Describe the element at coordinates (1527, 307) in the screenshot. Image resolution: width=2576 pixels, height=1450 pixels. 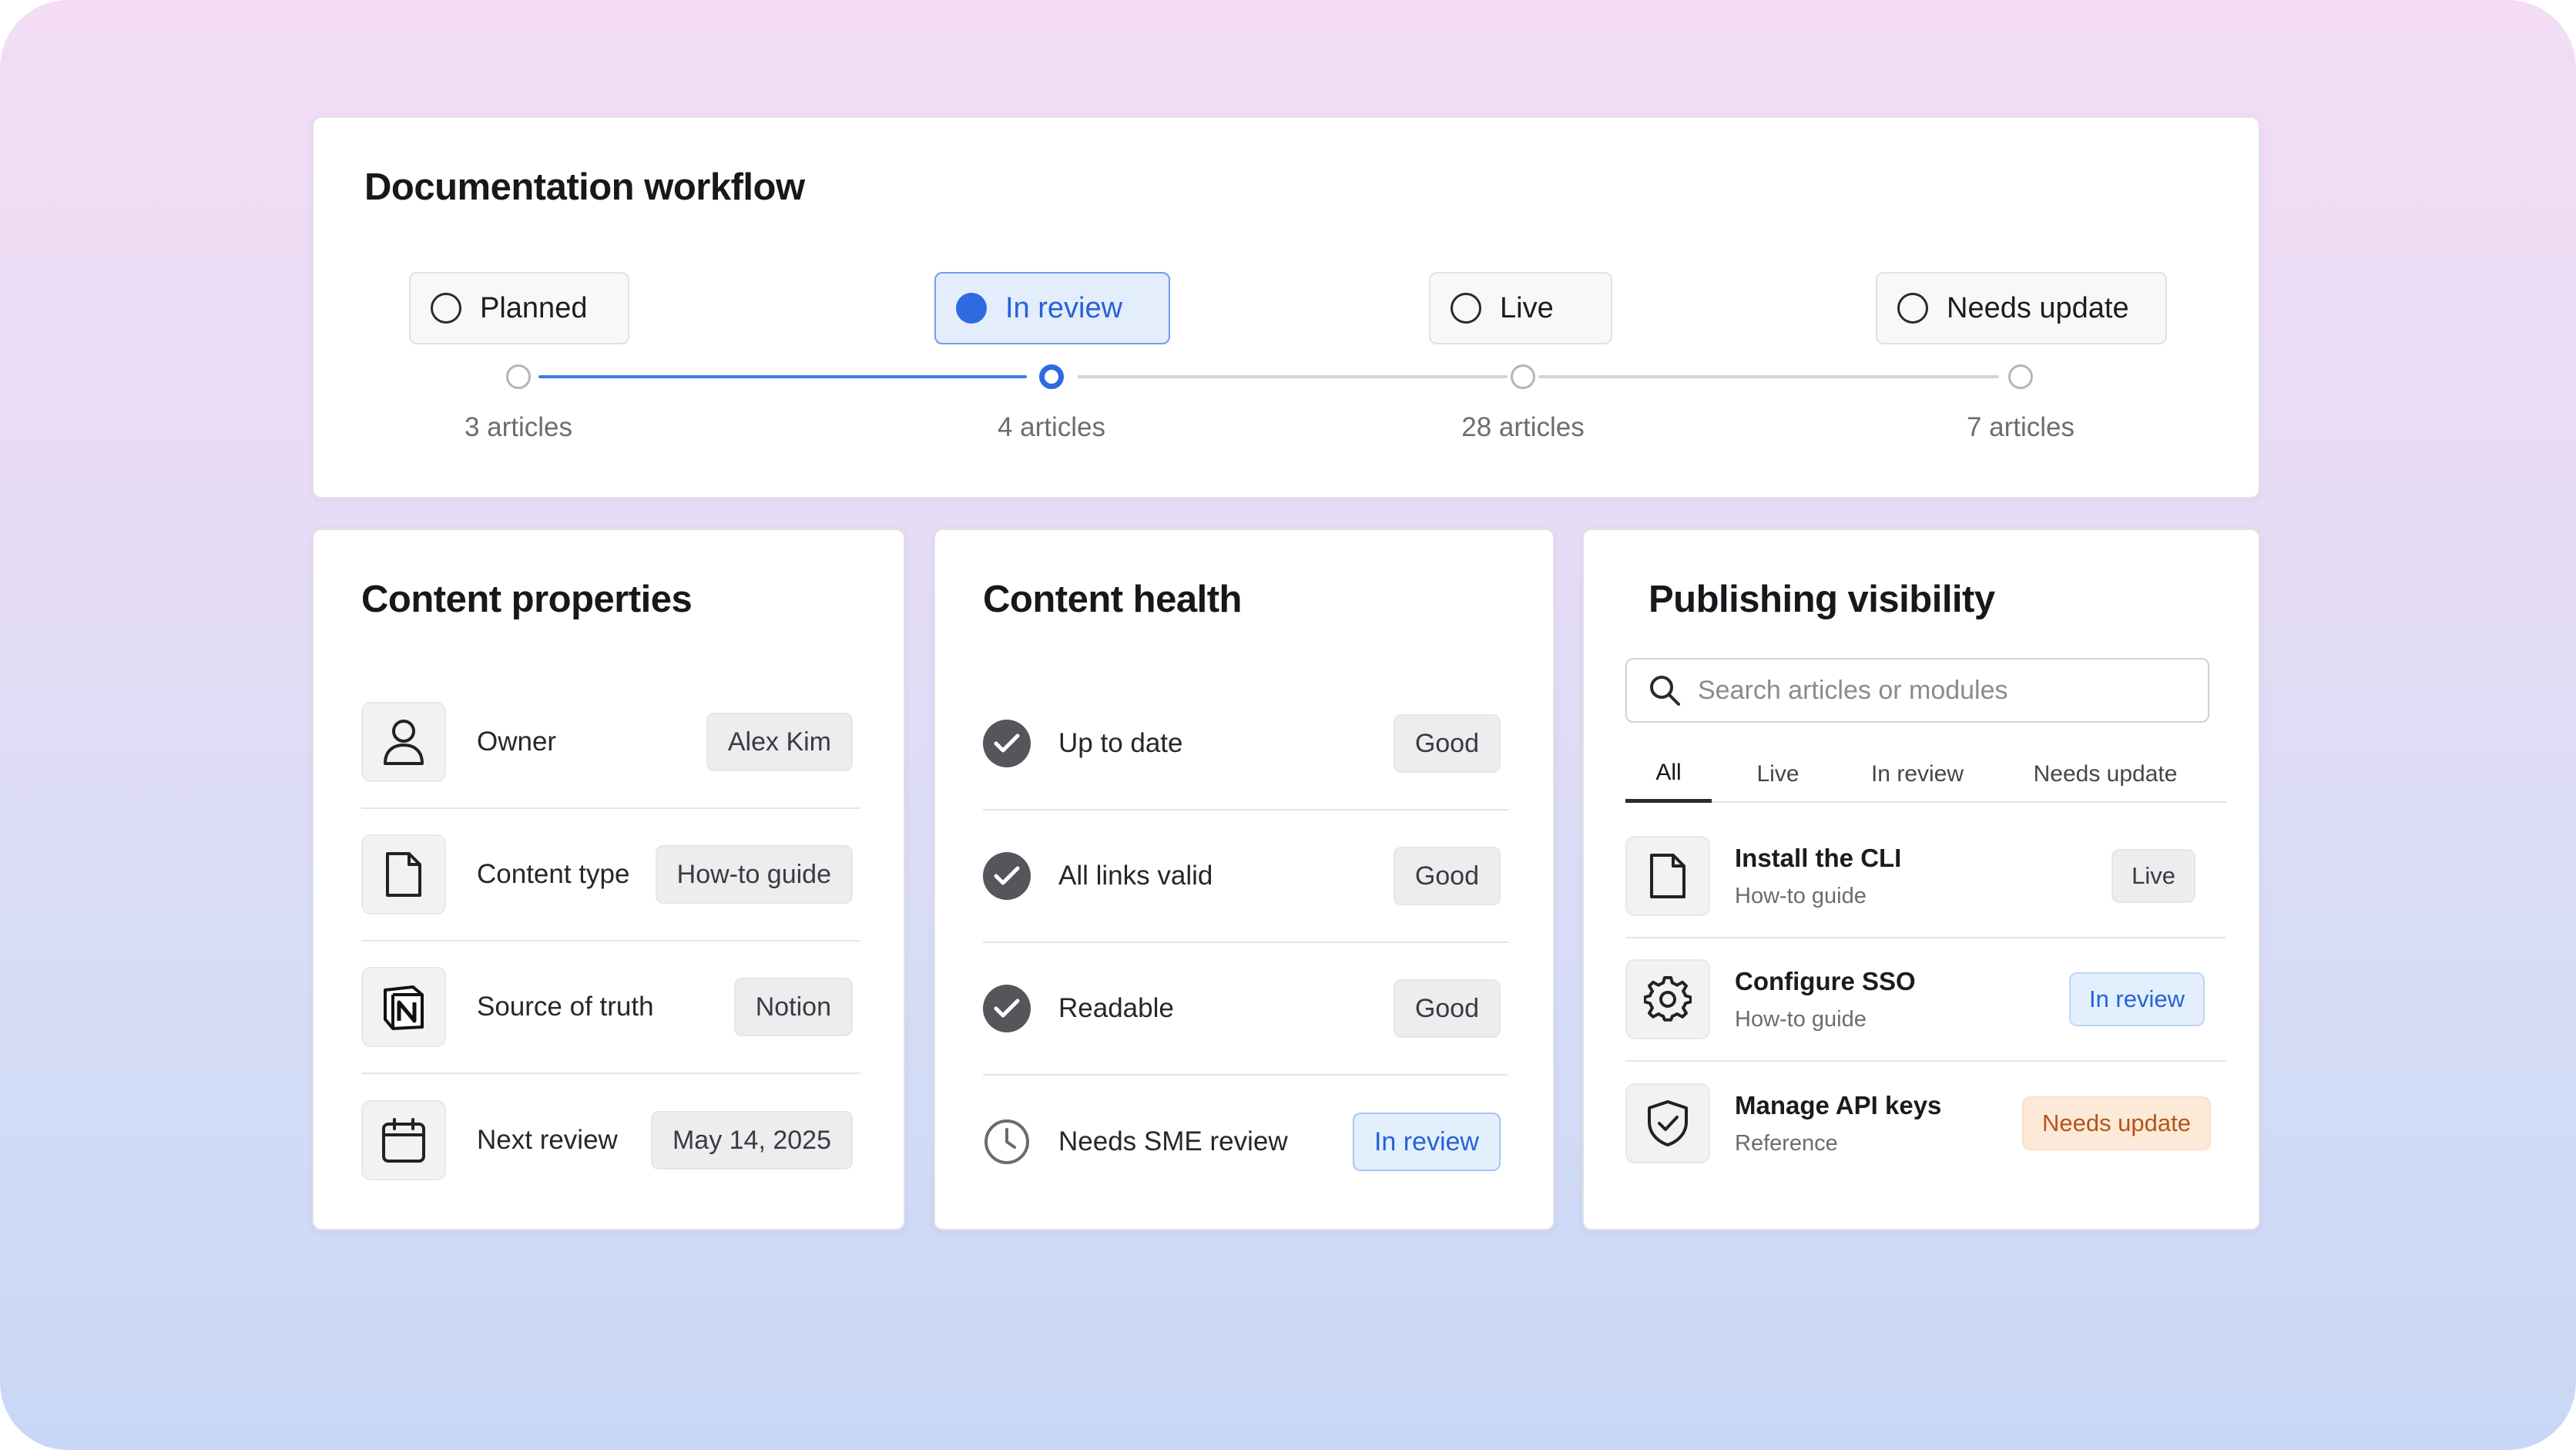
I see `stage-label: Live` at that location.